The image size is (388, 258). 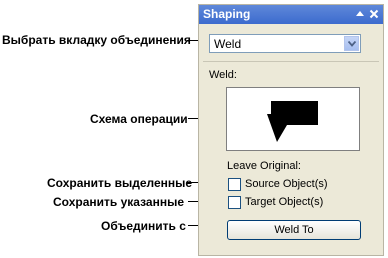 I want to click on chevron-down-icon, so click(x=351, y=43).